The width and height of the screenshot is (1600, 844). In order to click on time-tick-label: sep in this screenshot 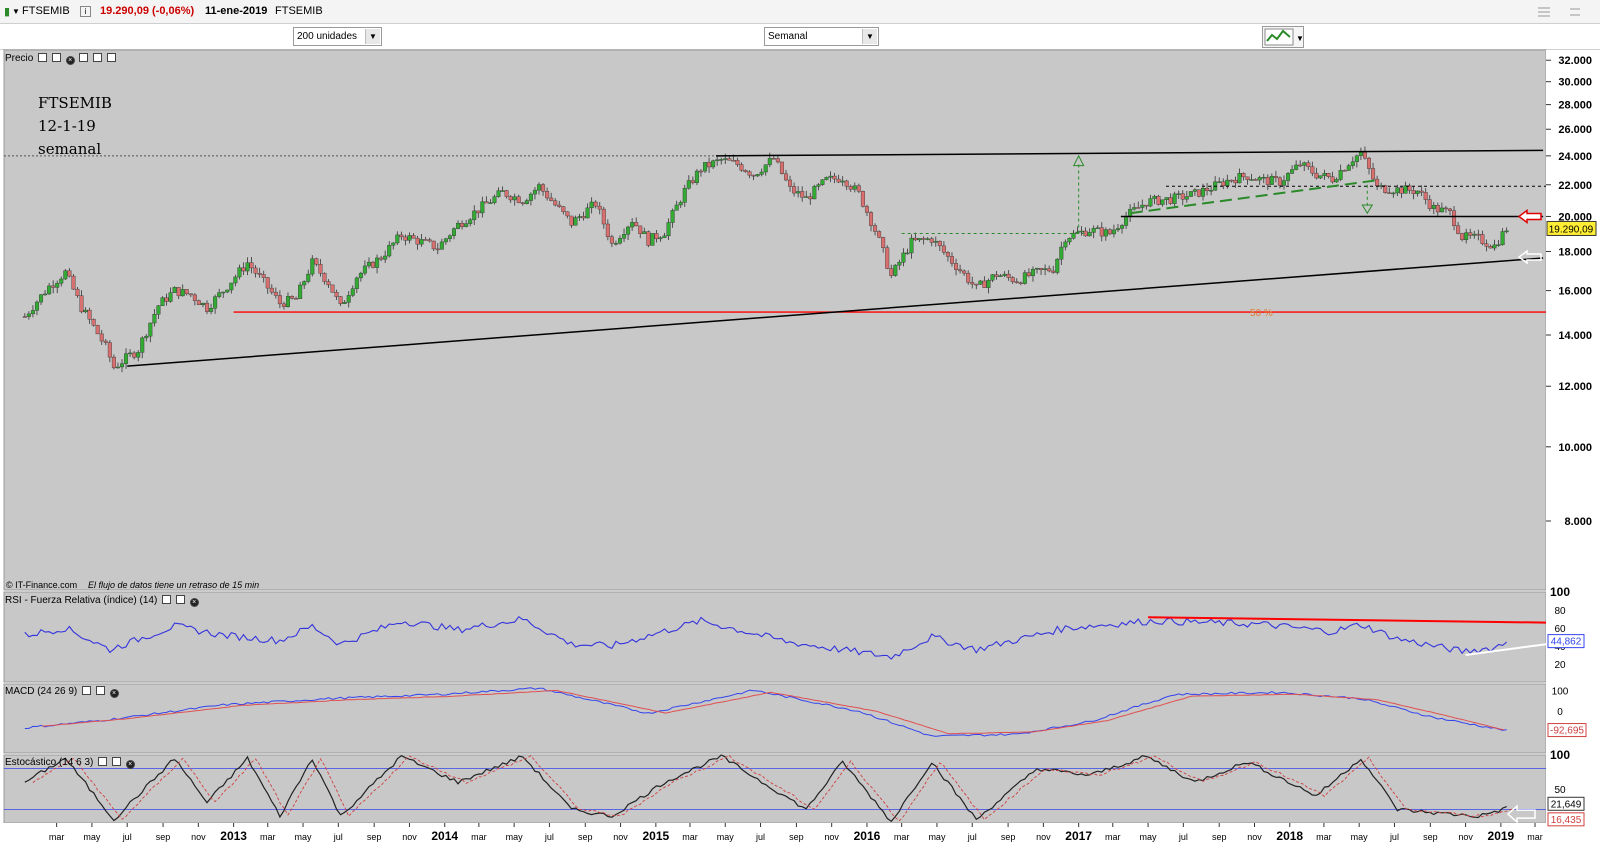, I will do `click(1430, 837)`.